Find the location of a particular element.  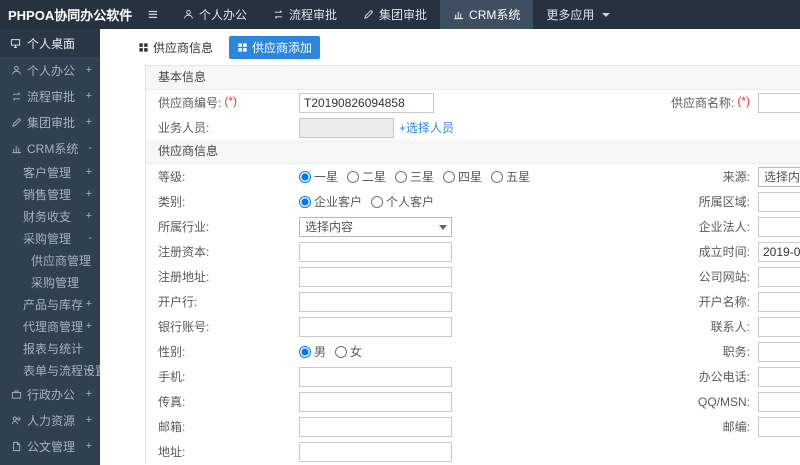

supplier-code-input is located at coordinates (366, 102).